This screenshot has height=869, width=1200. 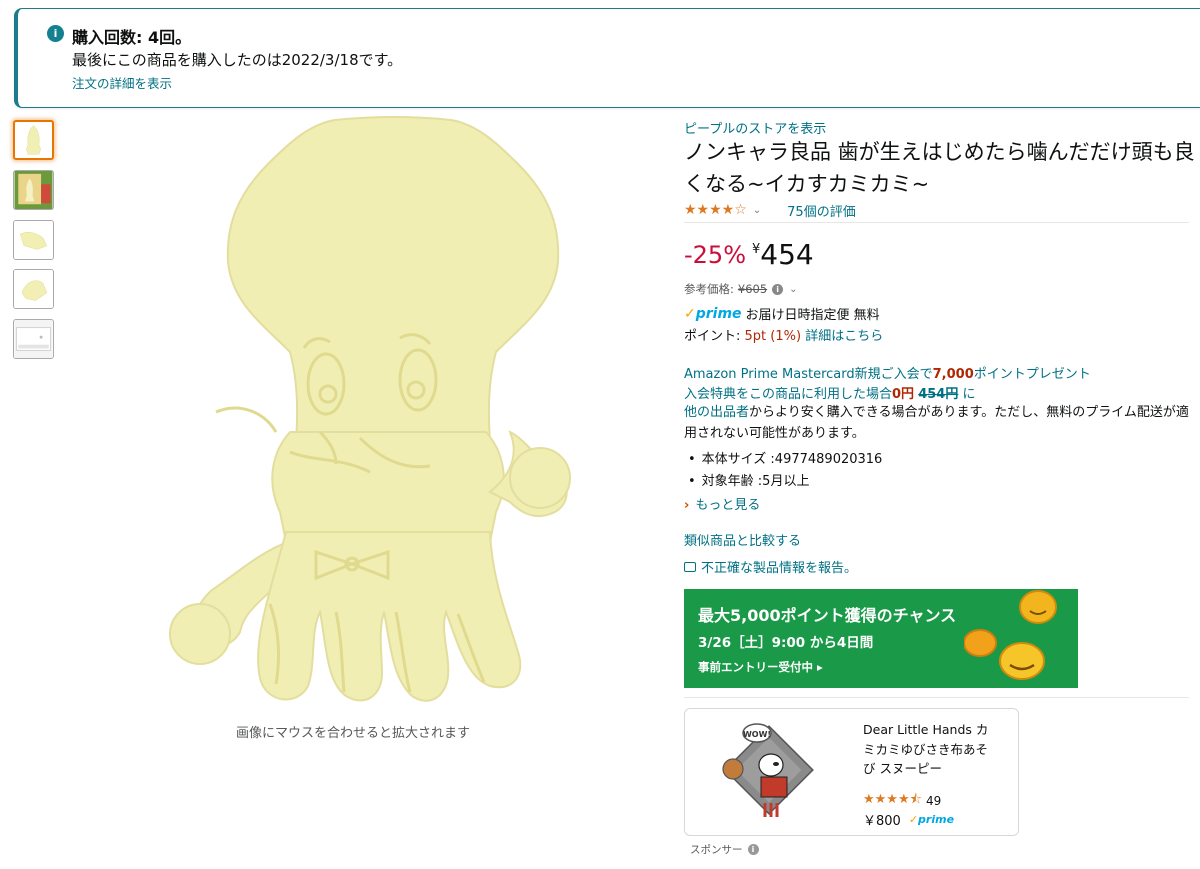 What do you see at coordinates (709, 289) in the screenshot?
I see `reference-price-label: 参考価格:` at bounding box center [709, 289].